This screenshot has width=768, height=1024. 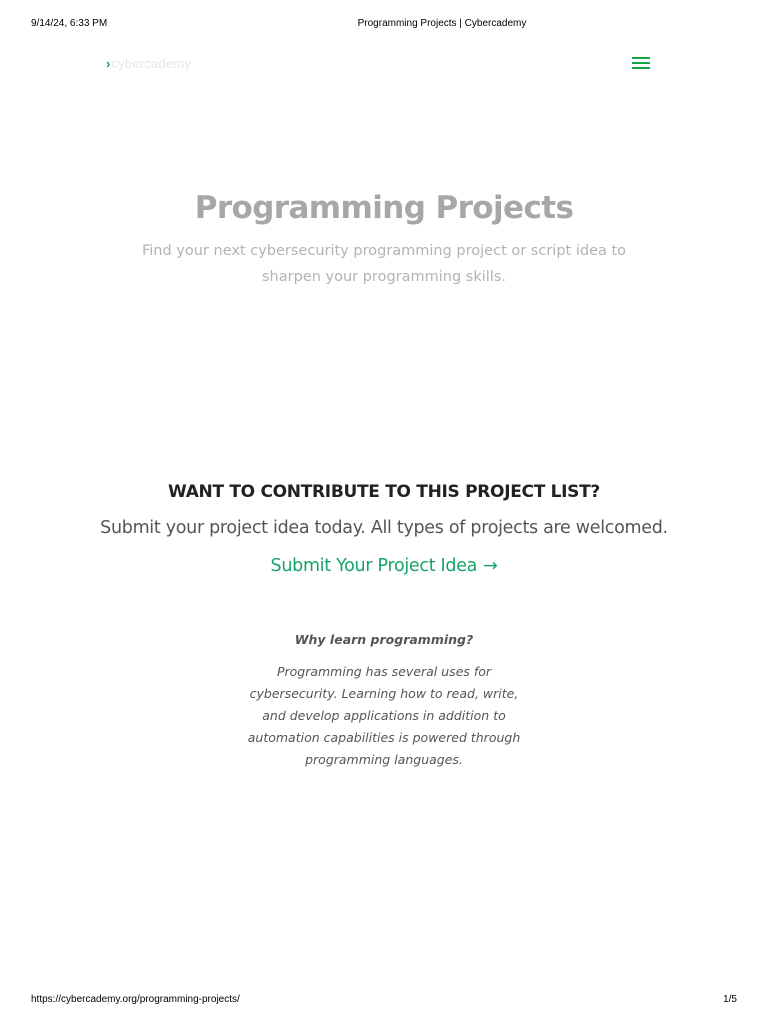 I want to click on contribute-heading: WANT TO CONTRIBUTE TO THIS PROJECT LIST?, so click(x=384, y=492).